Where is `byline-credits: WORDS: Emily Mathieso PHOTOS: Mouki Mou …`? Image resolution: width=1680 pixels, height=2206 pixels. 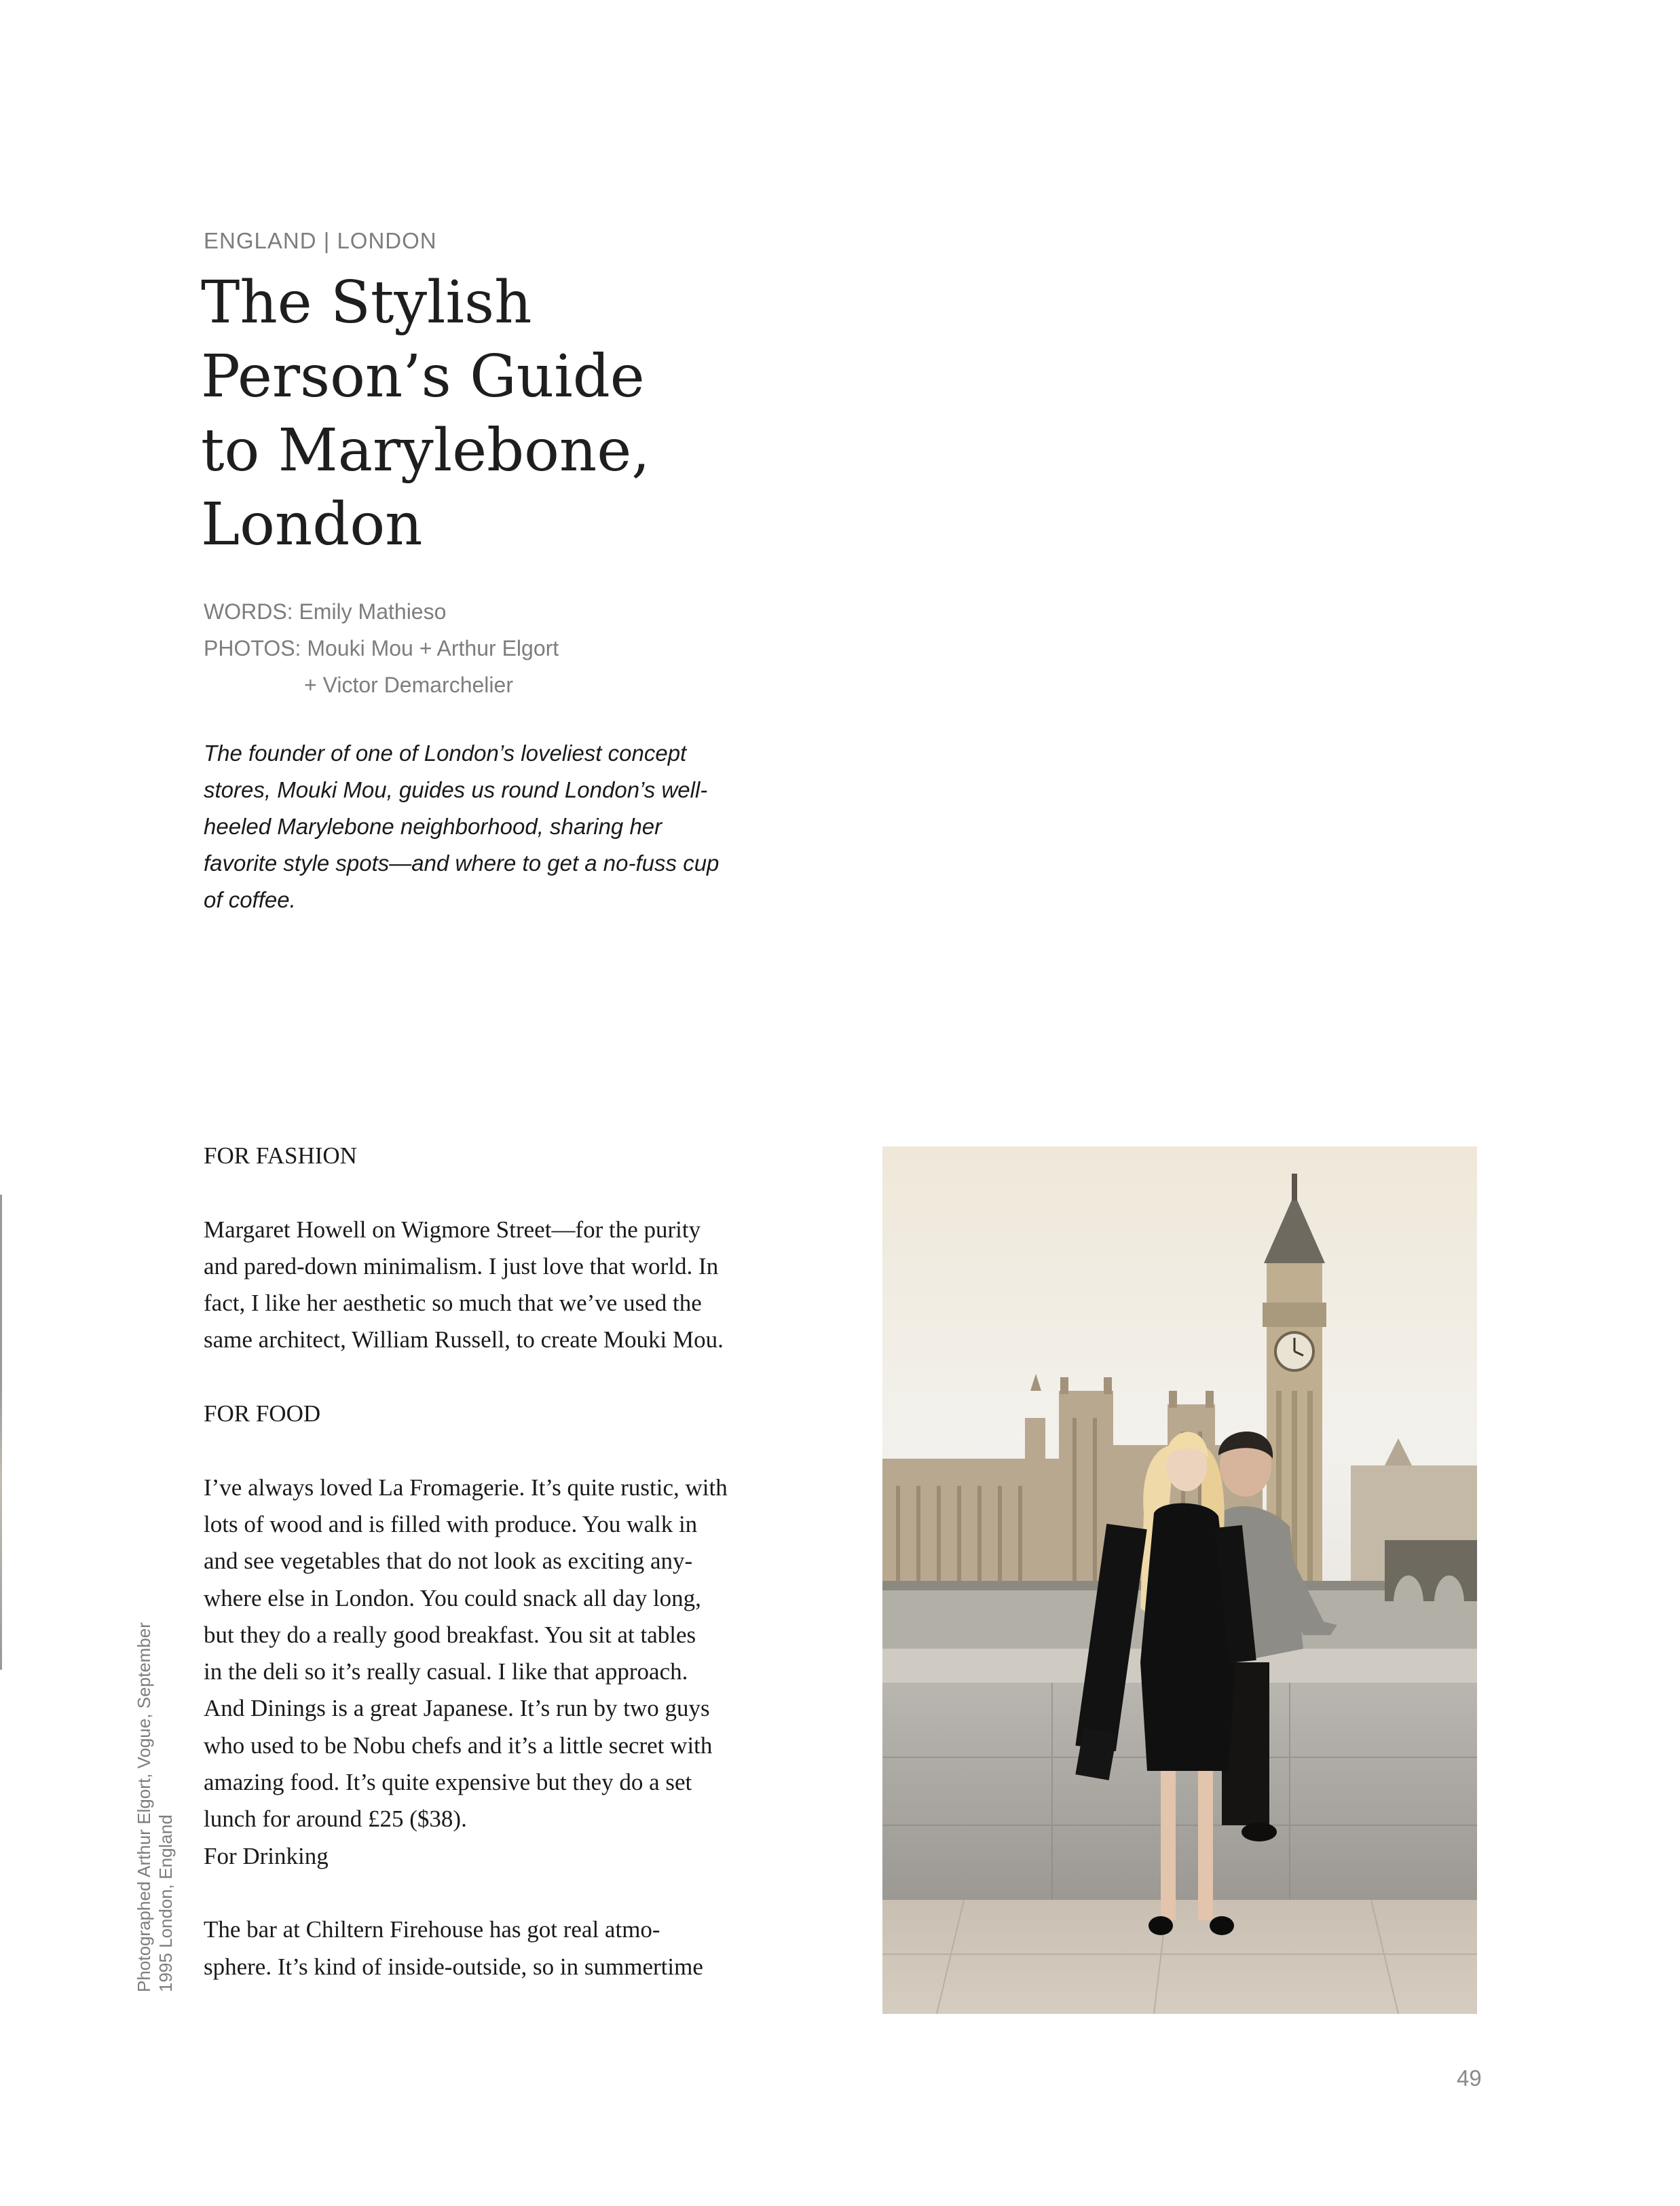 byline-credits: WORDS: Emily Mathieso PHOTOS: Mouki Mou … is located at coordinates (381, 648).